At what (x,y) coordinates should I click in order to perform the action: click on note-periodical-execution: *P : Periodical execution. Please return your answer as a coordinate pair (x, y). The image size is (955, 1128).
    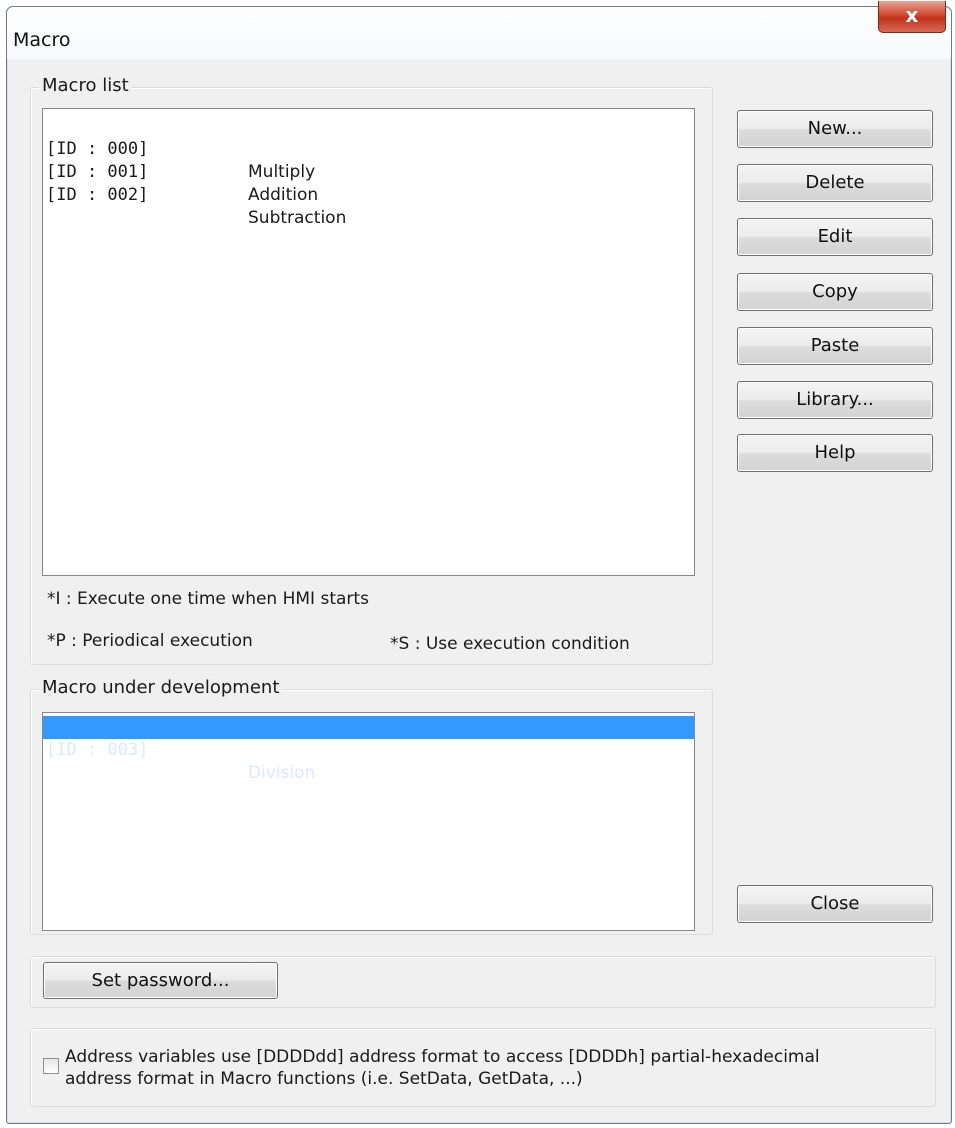
    Looking at the image, I should click on (150, 641).